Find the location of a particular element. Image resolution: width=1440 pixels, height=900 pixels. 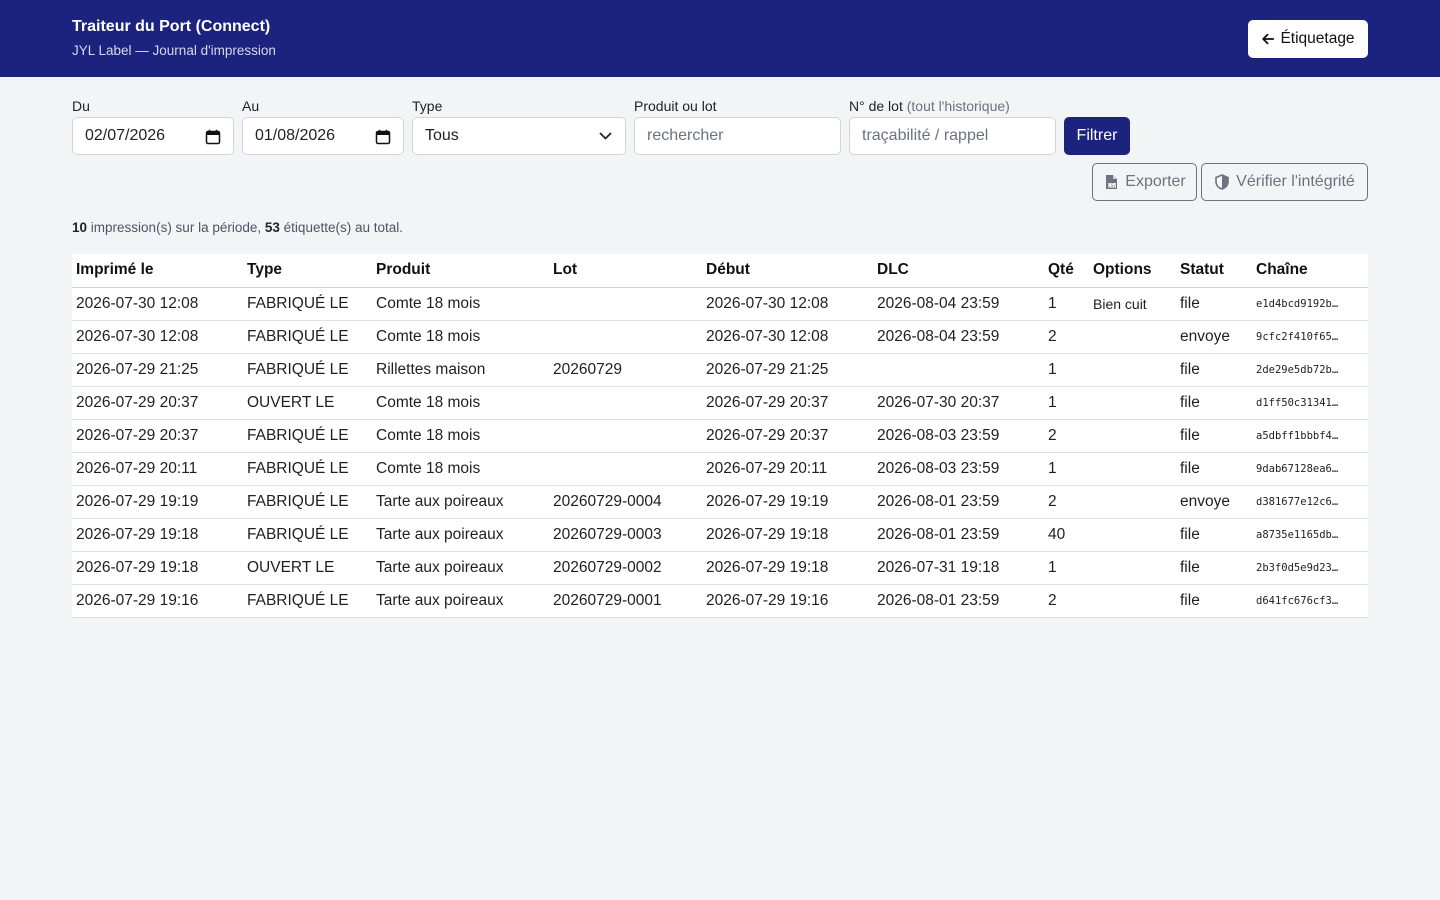

back-to-labeling-button: Étiquetage is located at coordinates (1308, 39).